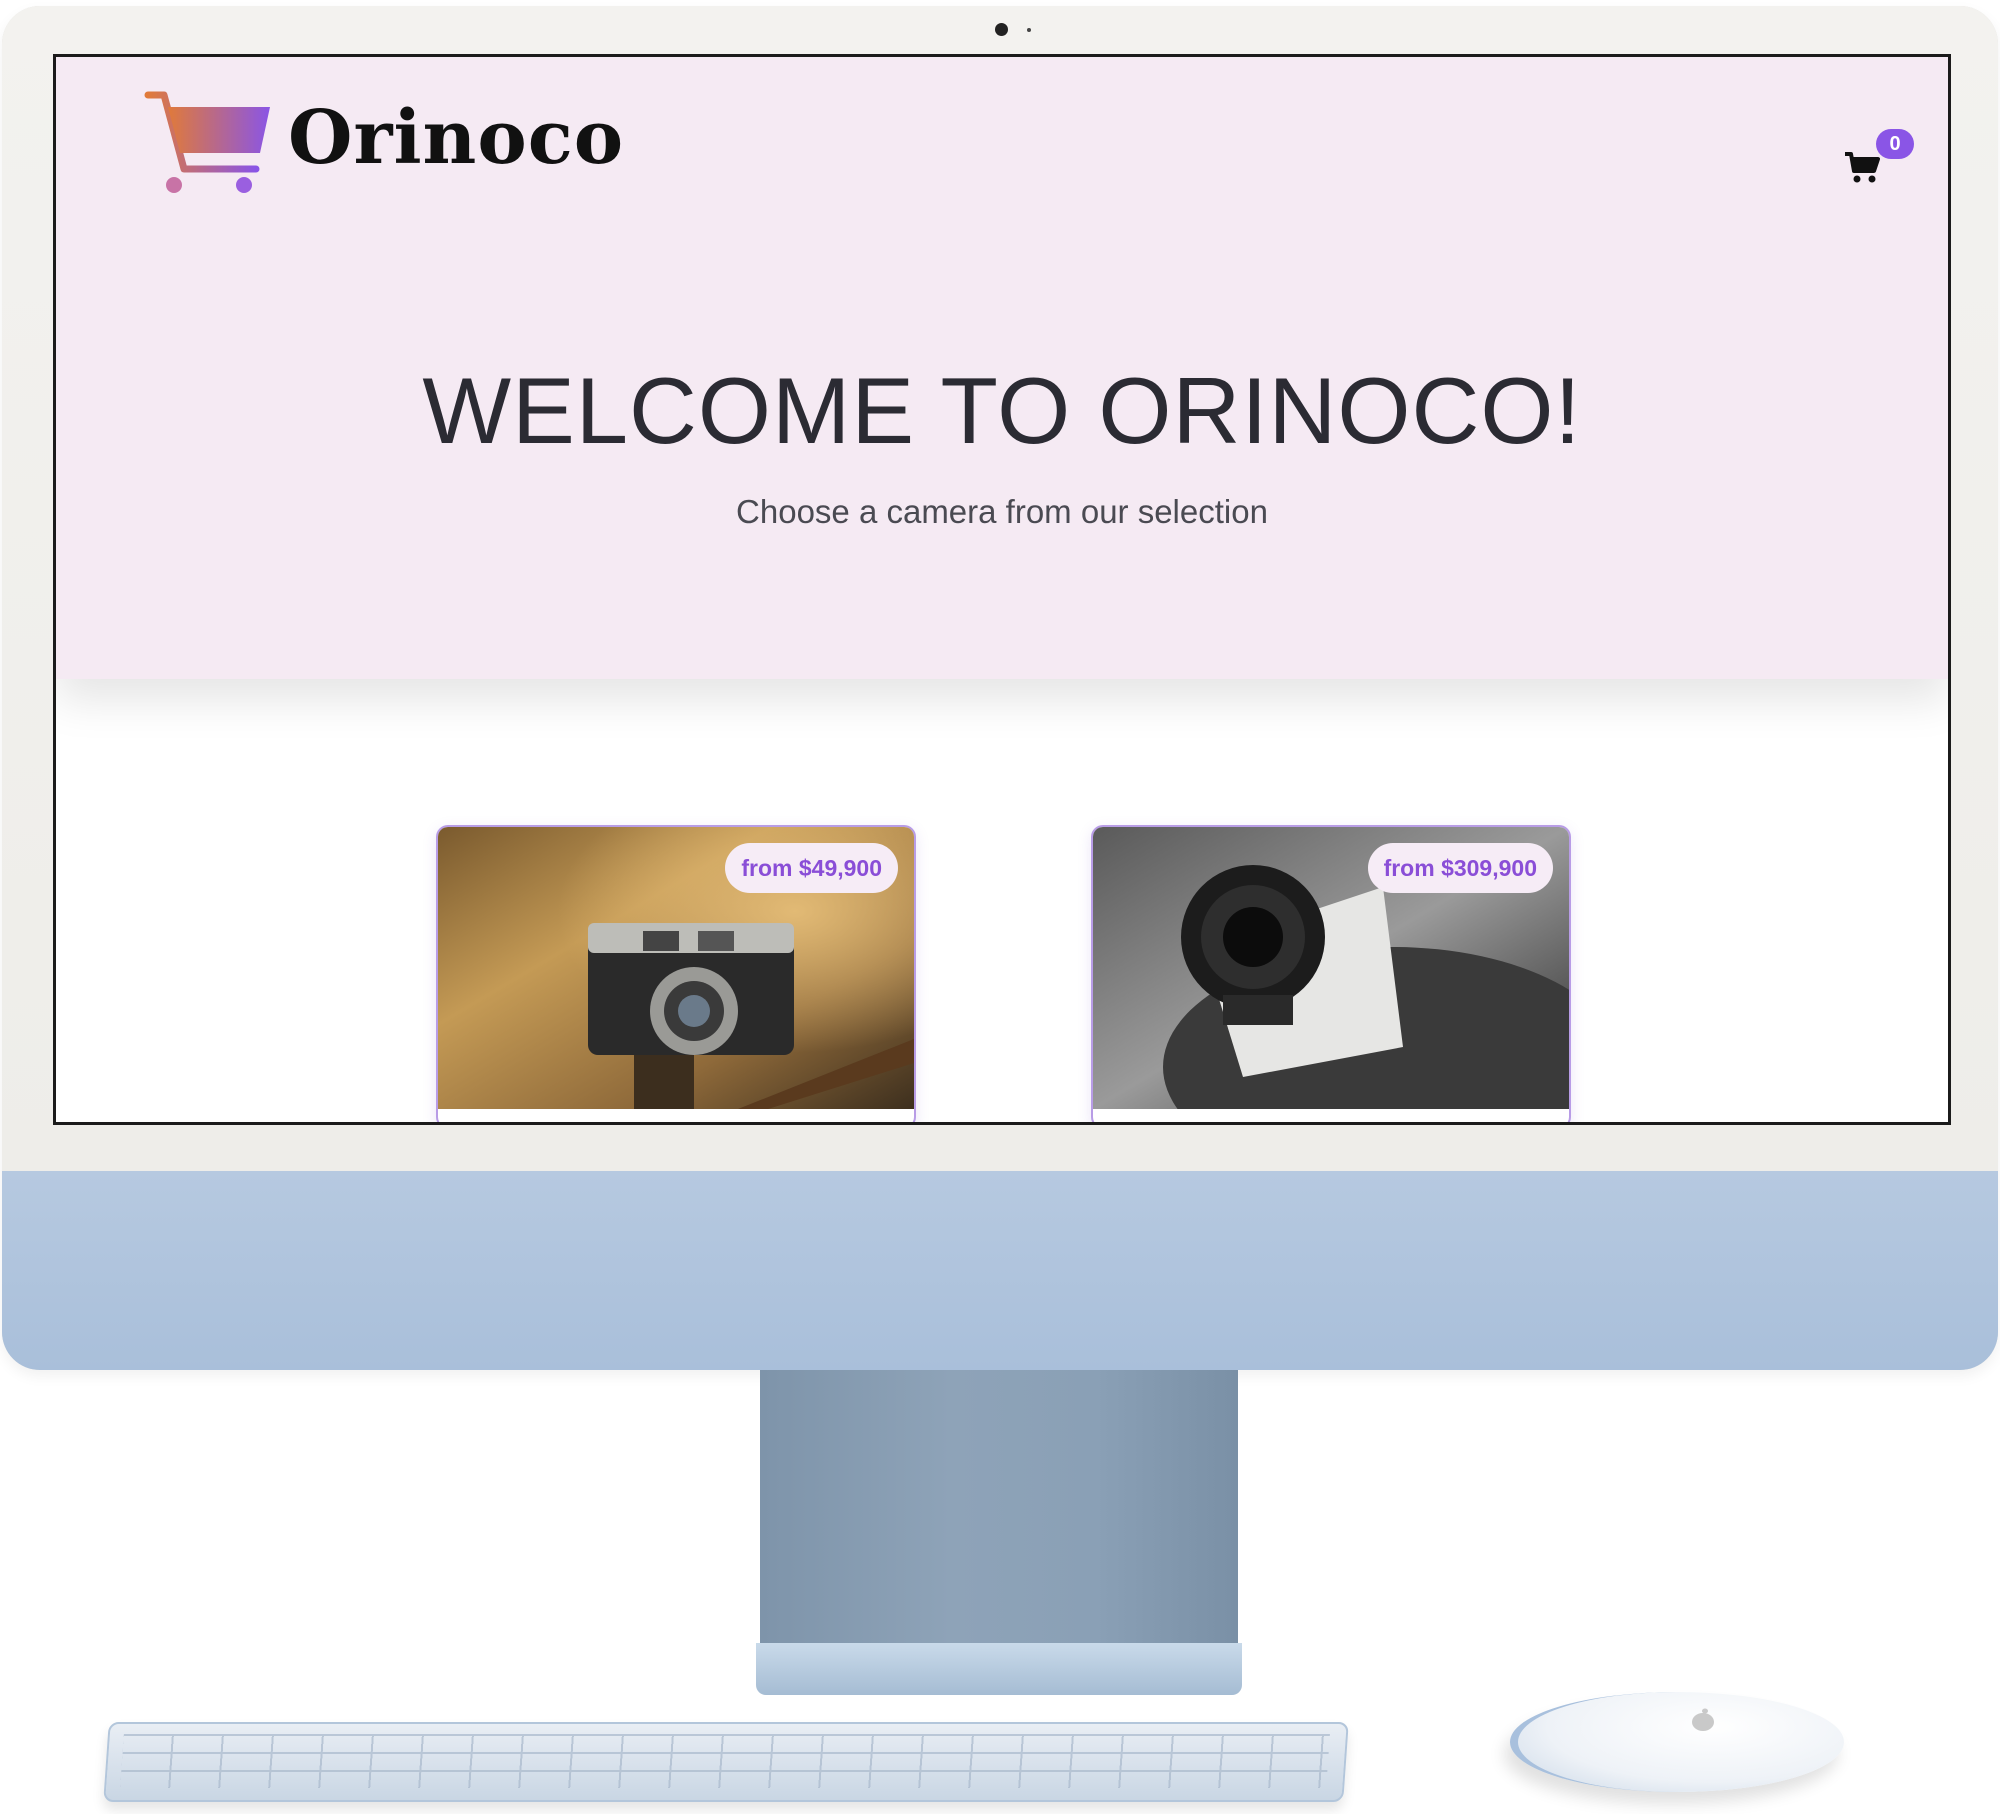 This screenshot has width=2000, height=1814. Describe the element at coordinates (1000, 1270) in the screenshot. I see `imac-chin` at that location.